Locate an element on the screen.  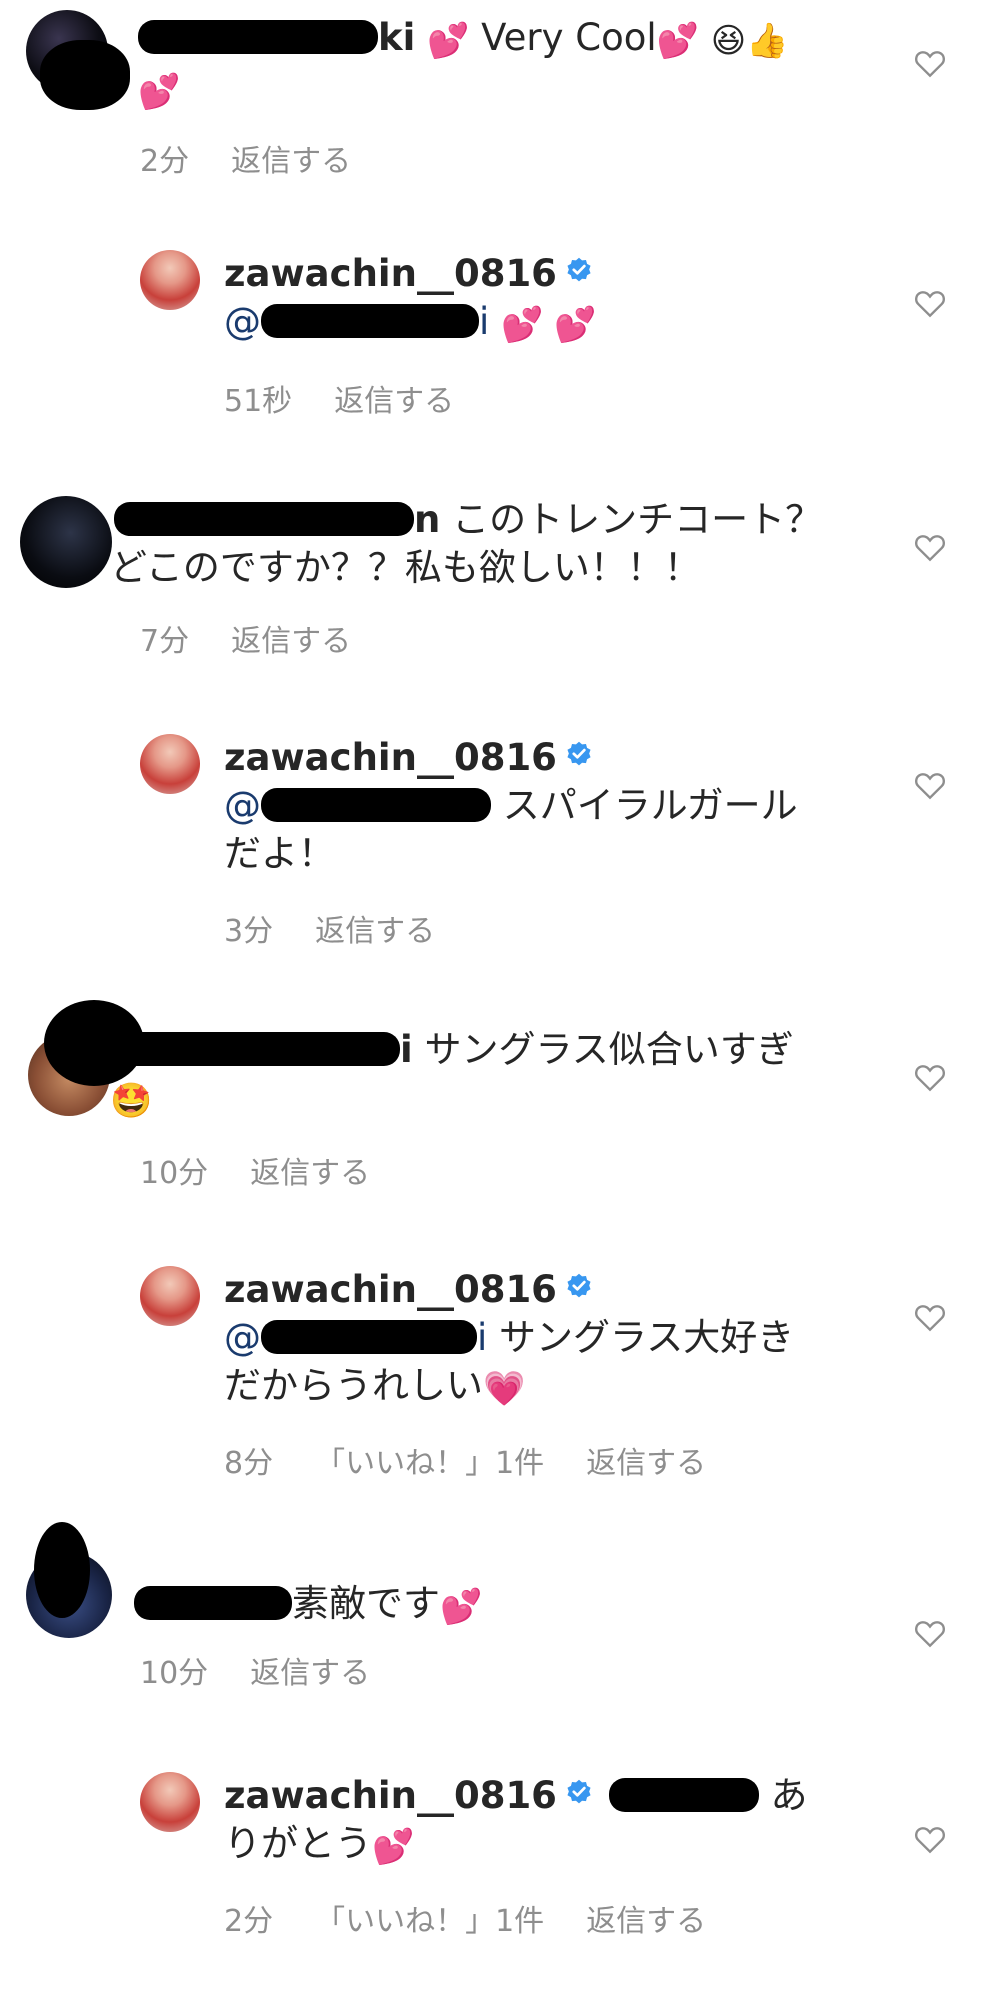
reply-body-line: だからうれしい is located at coordinates (353, 1385).